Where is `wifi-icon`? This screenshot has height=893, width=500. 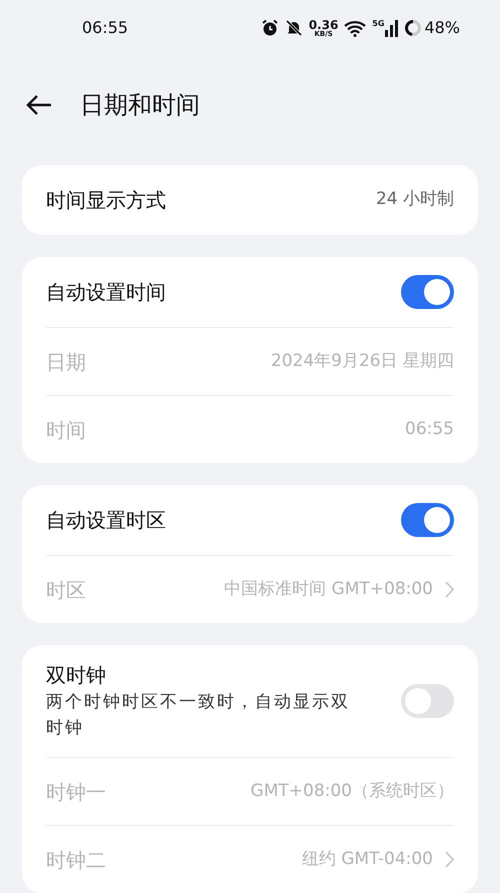
wifi-icon is located at coordinates (355, 28).